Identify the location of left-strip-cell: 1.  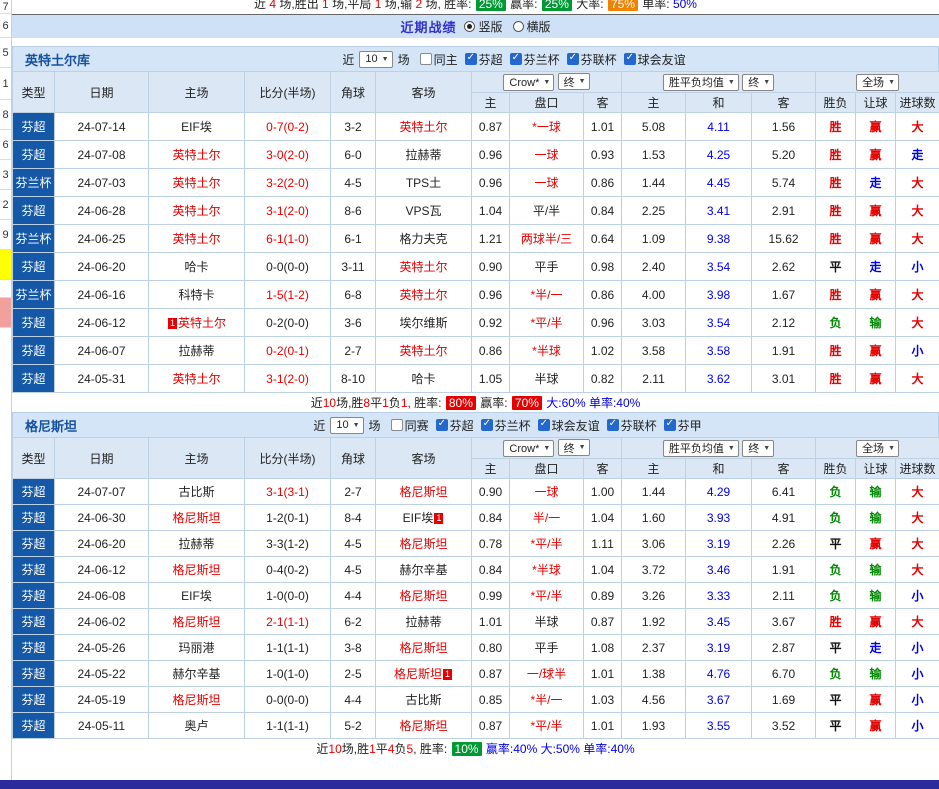
(5, 84).